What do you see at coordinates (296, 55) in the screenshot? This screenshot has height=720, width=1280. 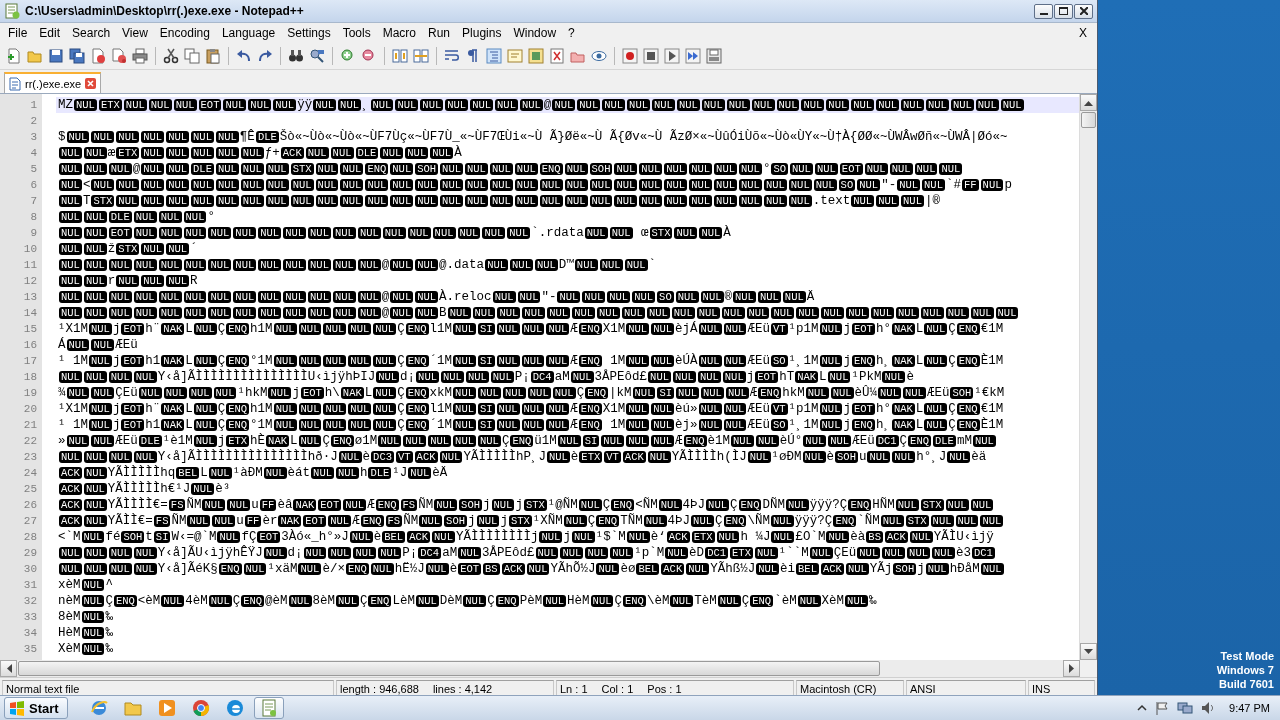 I see `binoculars-icon` at bounding box center [296, 55].